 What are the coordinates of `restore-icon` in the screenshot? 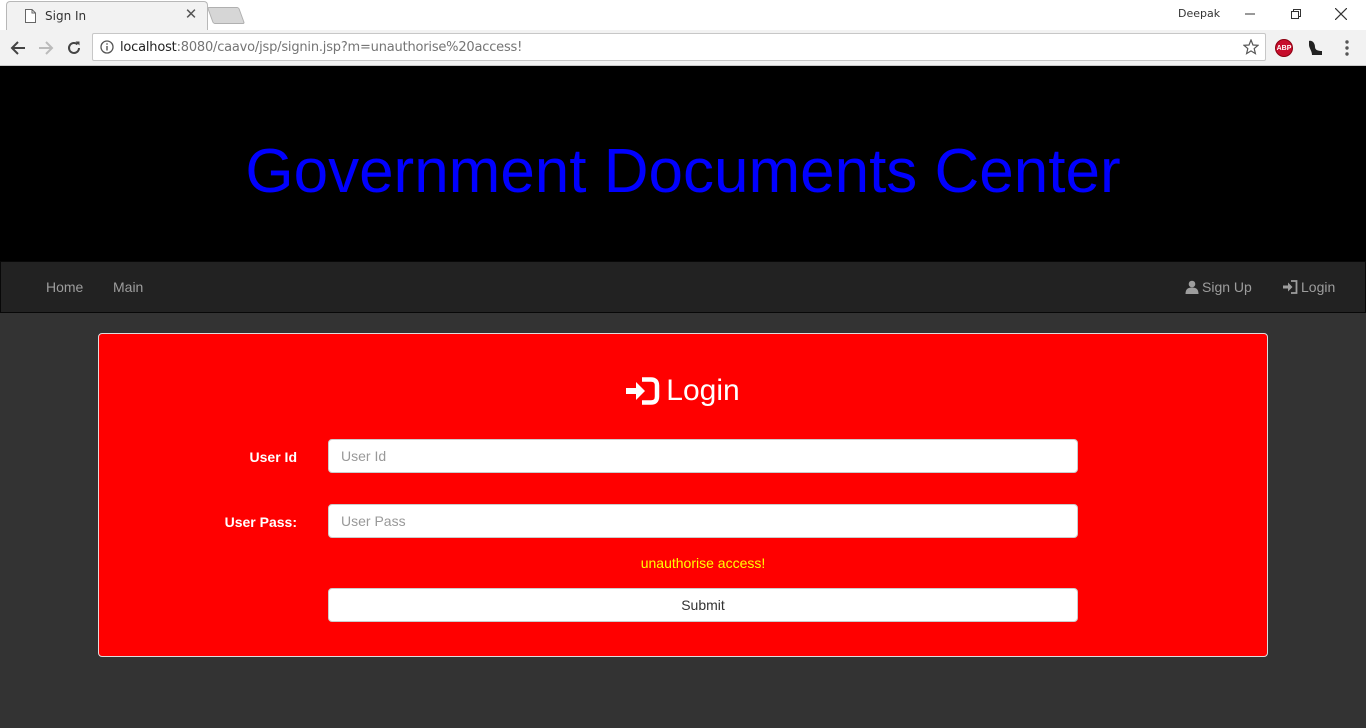 It's located at (1296, 14).